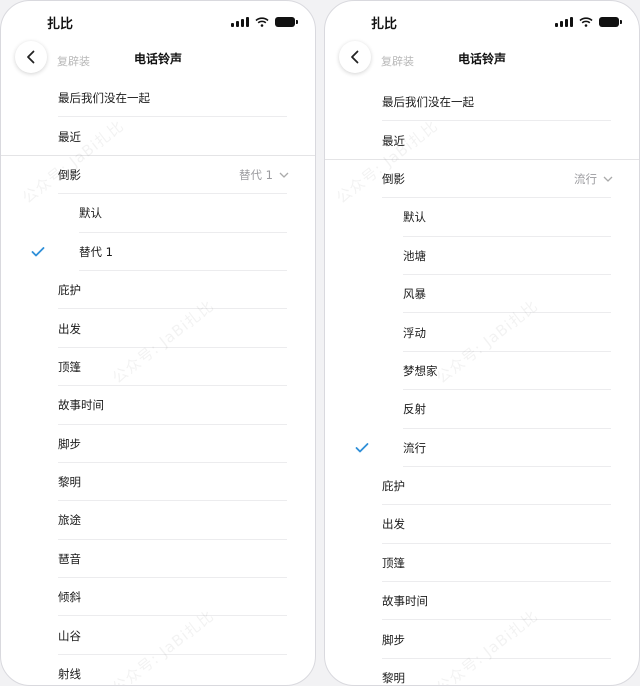  Describe the element at coordinates (158, 252) in the screenshot. I see `list-item-selected: 替代 1` at that location.